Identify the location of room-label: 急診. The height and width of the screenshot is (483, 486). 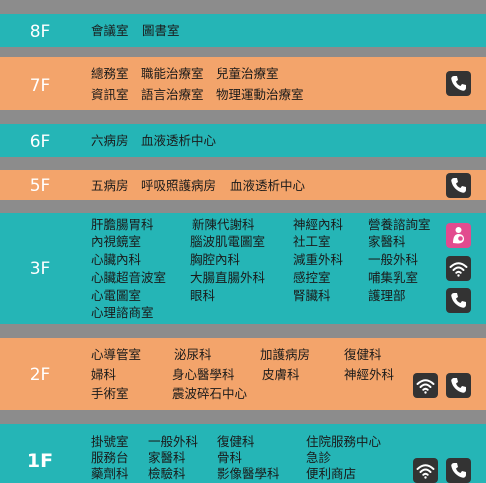
(319, 457).